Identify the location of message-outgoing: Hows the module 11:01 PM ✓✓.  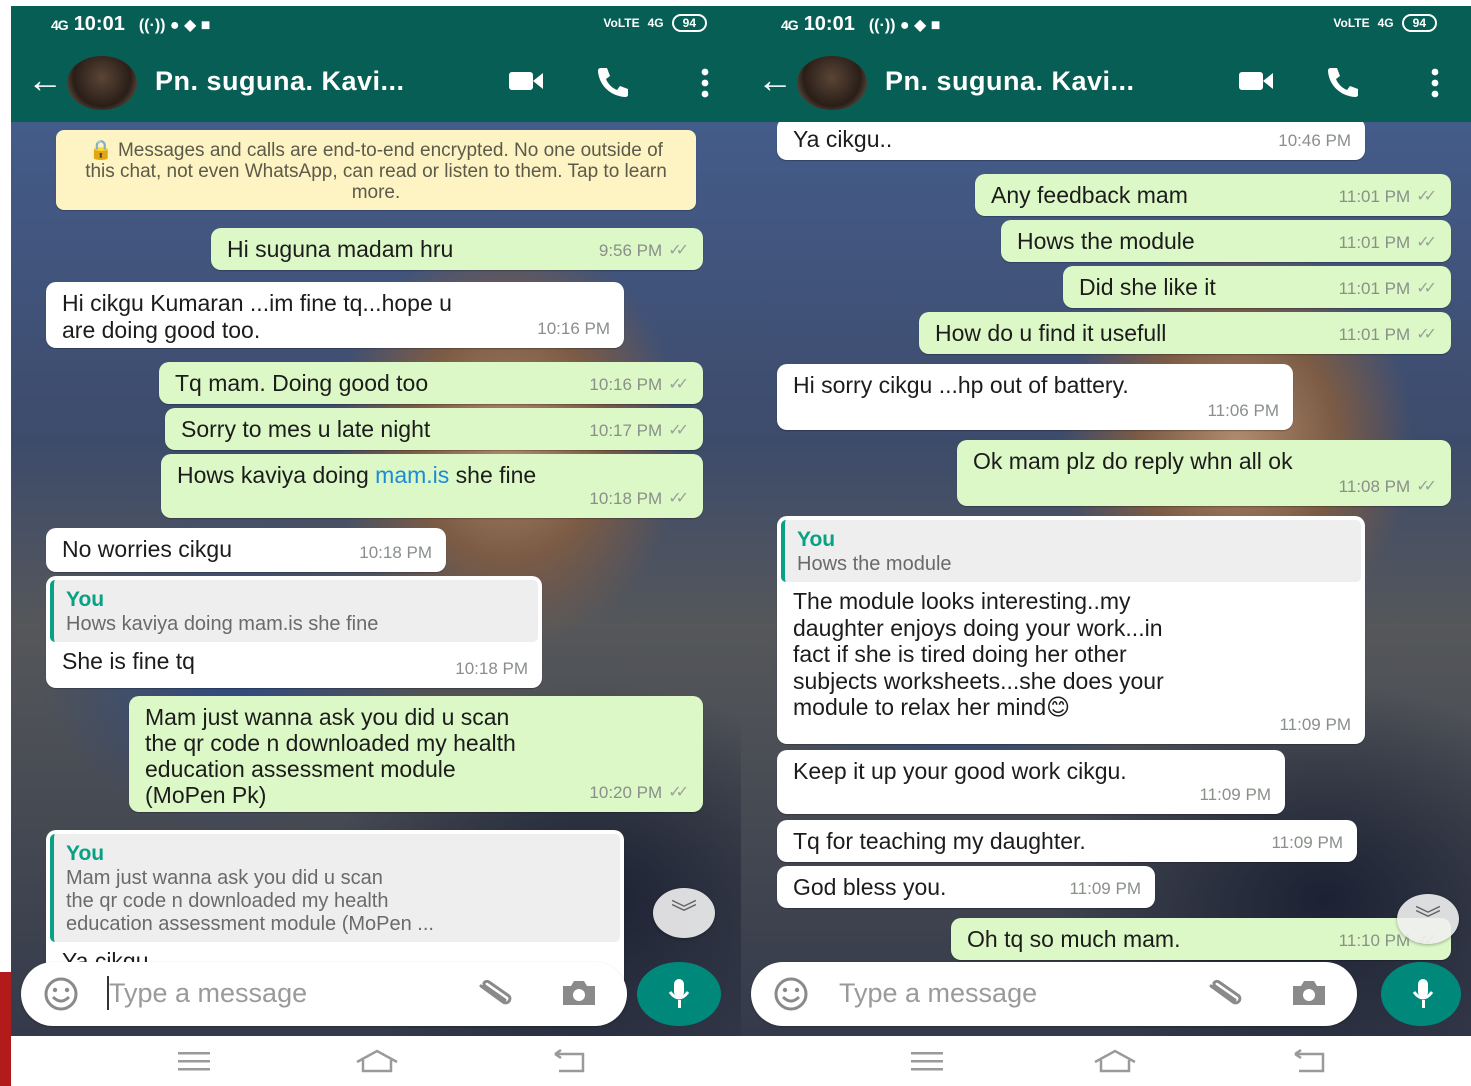
(1226, 241).